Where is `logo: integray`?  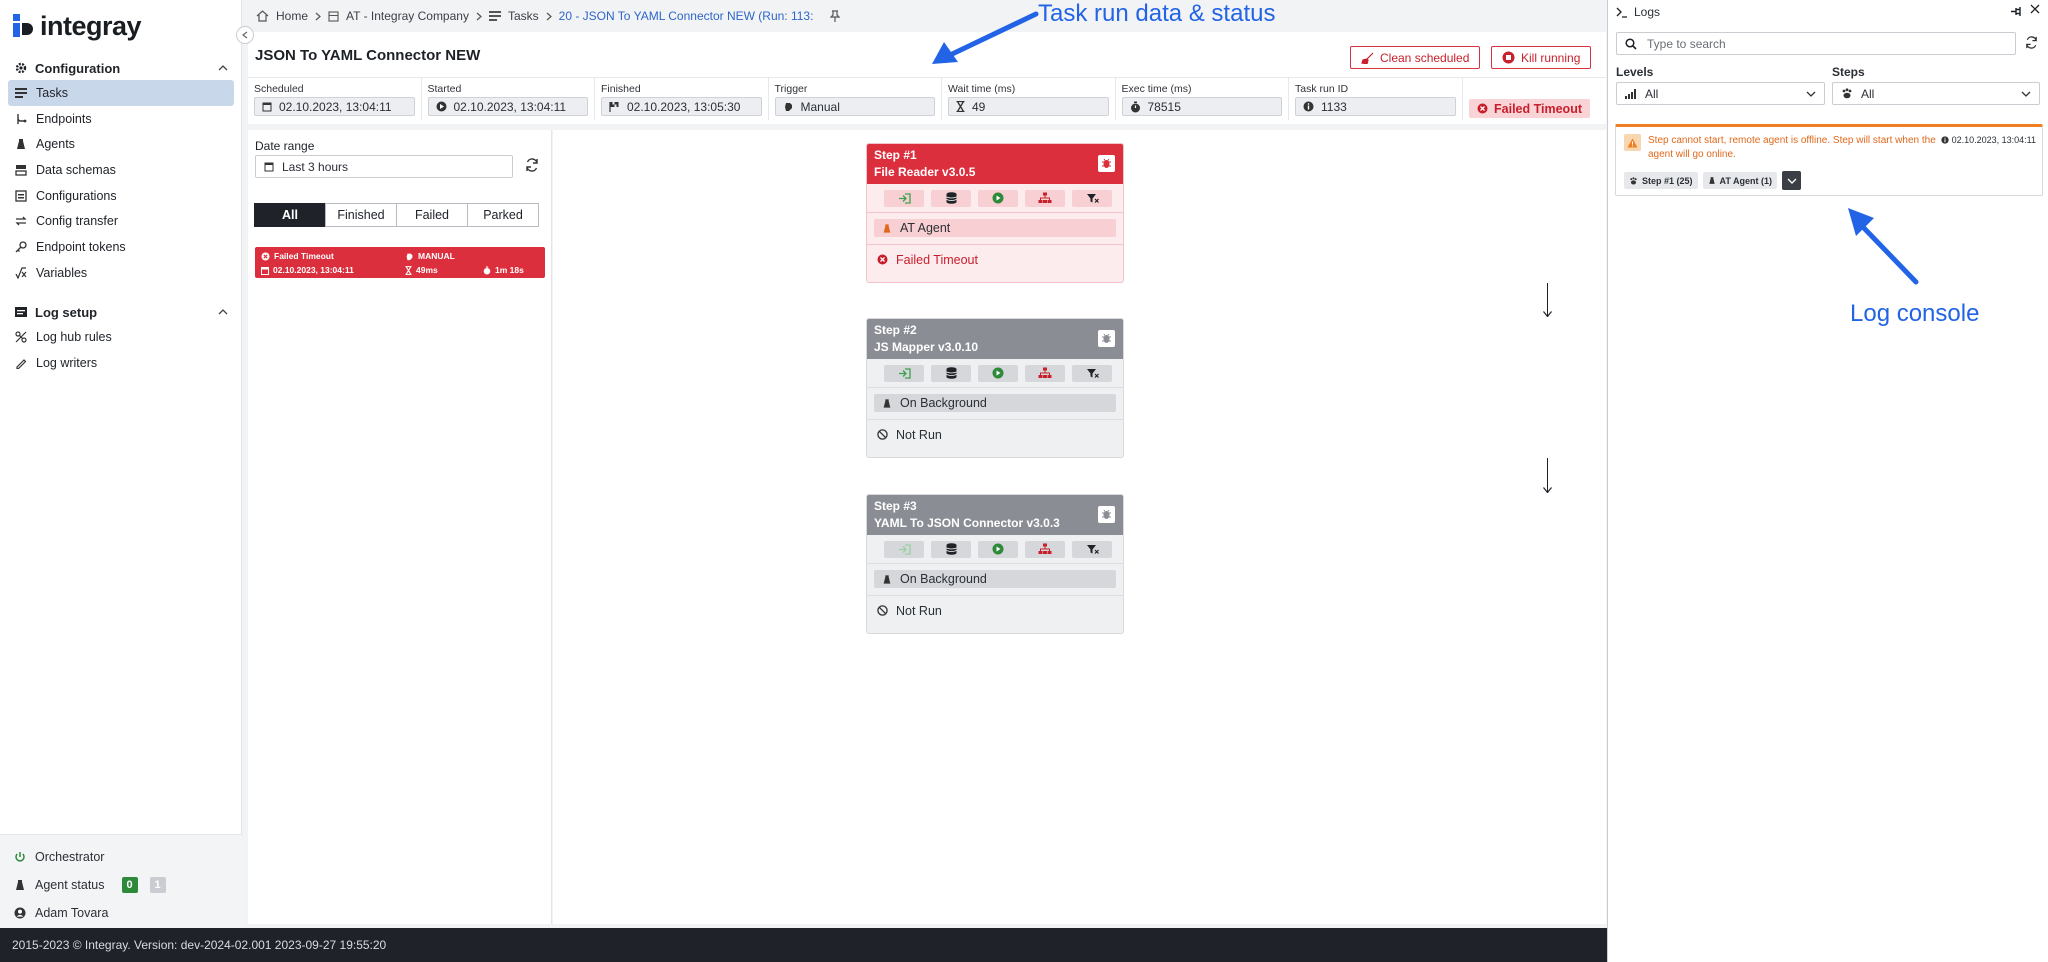
logo: integray is located at coordinates (77, 26).